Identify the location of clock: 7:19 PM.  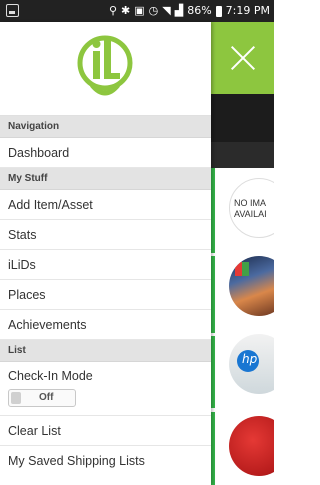
(247, 10).